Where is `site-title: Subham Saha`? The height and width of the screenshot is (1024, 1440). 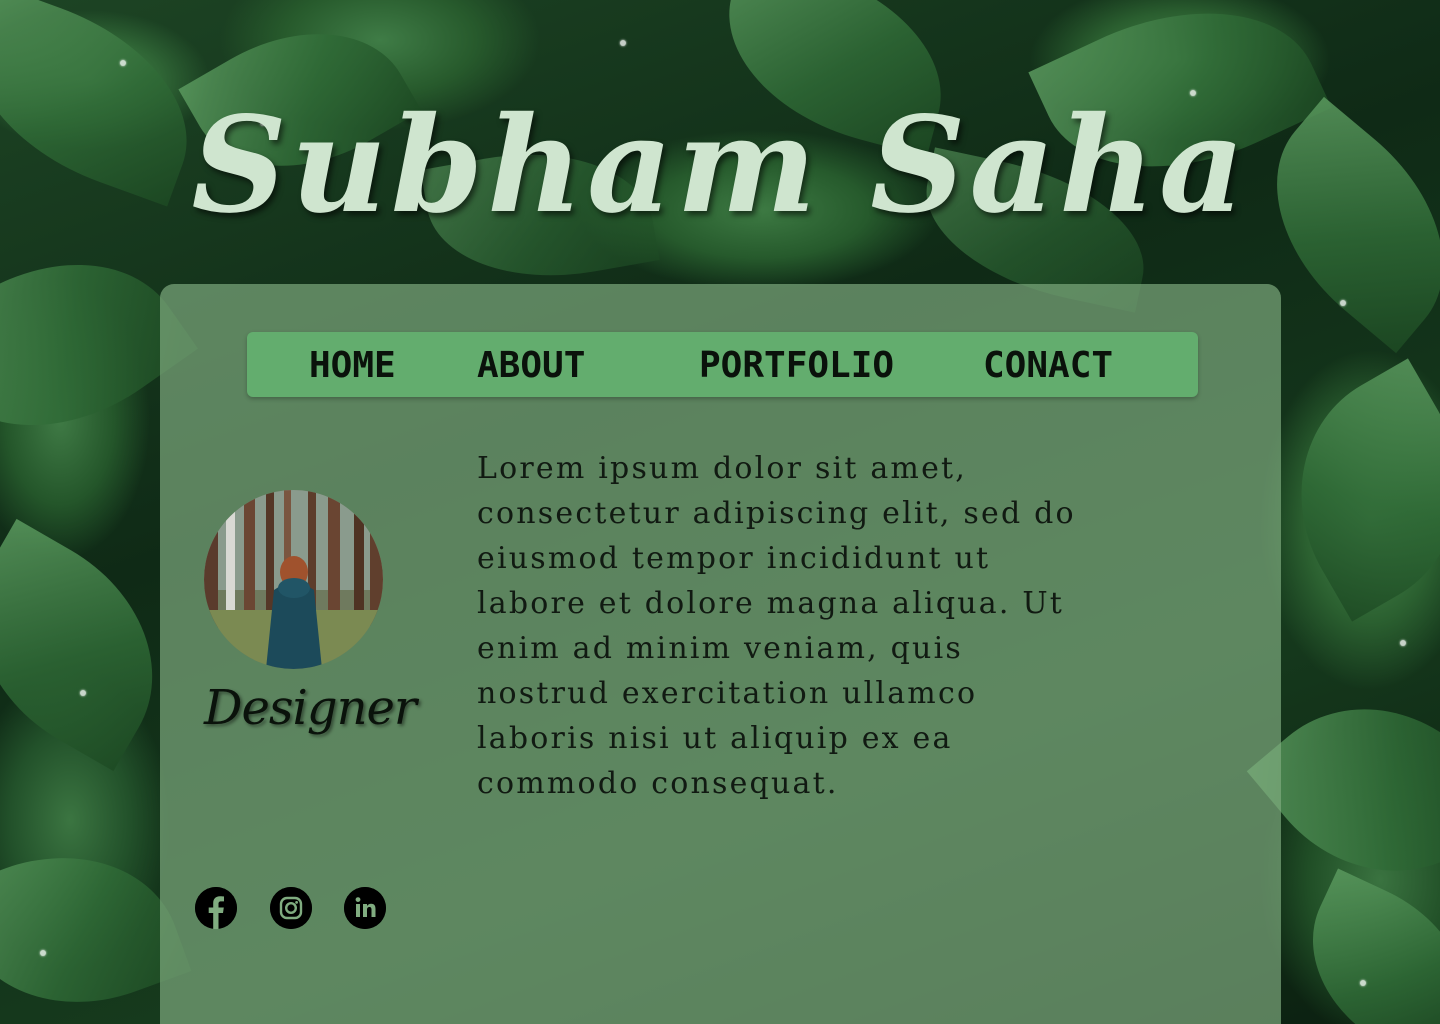
site-title: Subham Saha is located at coordinates (720, 165).